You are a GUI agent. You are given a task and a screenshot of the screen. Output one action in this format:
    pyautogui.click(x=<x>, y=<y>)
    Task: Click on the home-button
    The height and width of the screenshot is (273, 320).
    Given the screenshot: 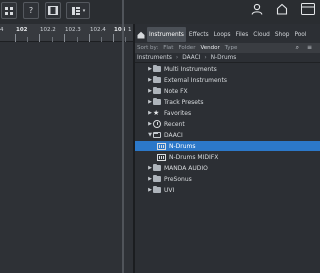 What is the action you would take?
    pyautogui.click(x=282, y=9)
    